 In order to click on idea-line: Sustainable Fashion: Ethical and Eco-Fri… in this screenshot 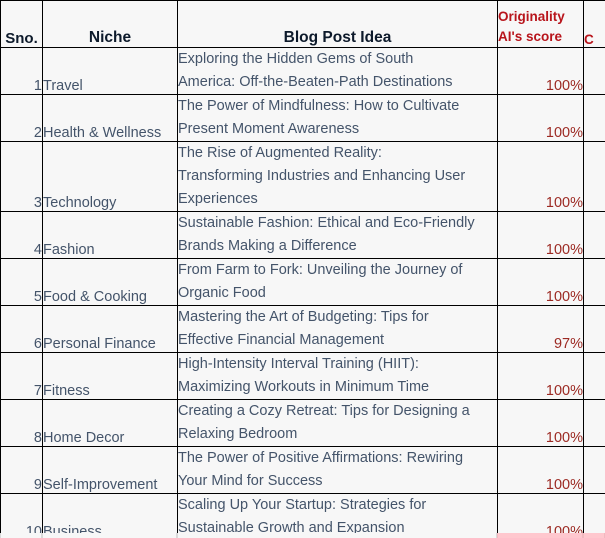, I will do `click(326, 223)`.